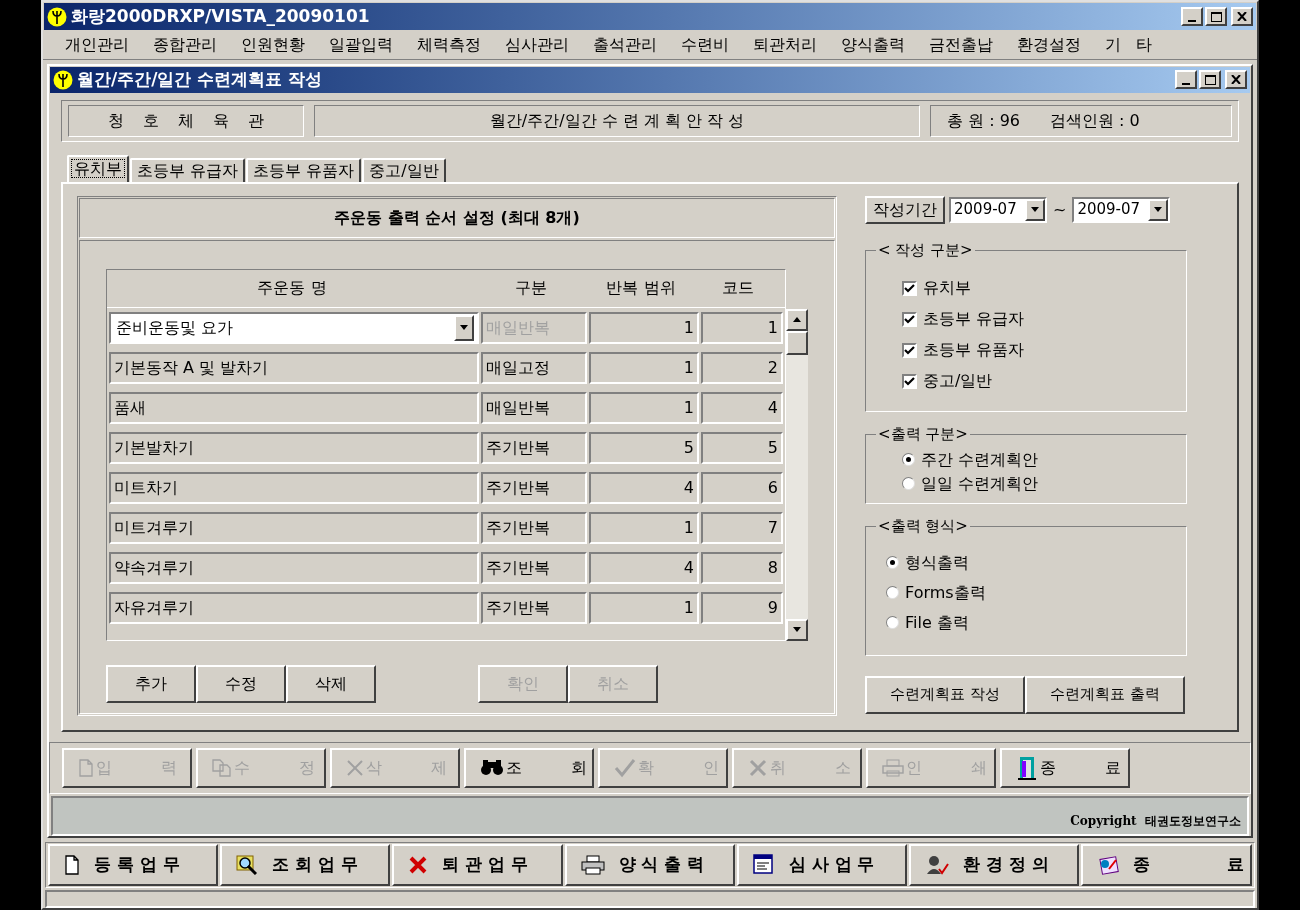 The width and height of the screenshot is (1300, 910). What do you see at coordinates (945, 592) in the screenshot?
I see `radio-label: Forms출력` at bounding box center [945, 592].